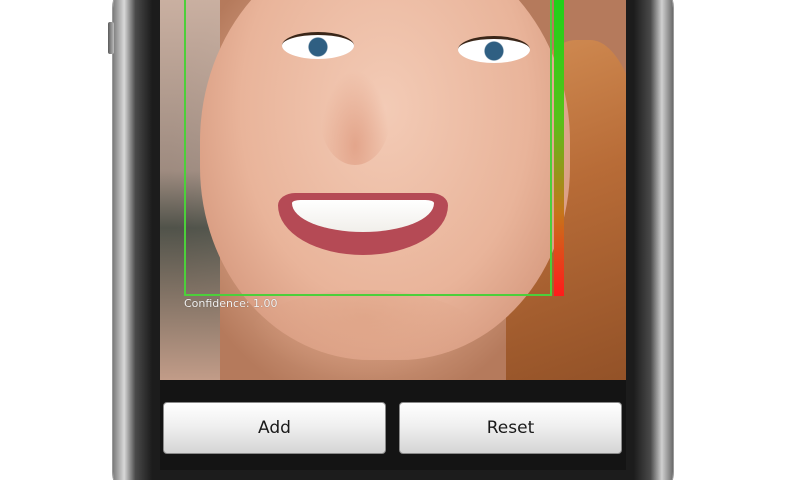 The height and width of the screenshot is (480, 800). Describe the element at coordinates (365, 335) in the screenshot. I see `chin-shade` at that location.